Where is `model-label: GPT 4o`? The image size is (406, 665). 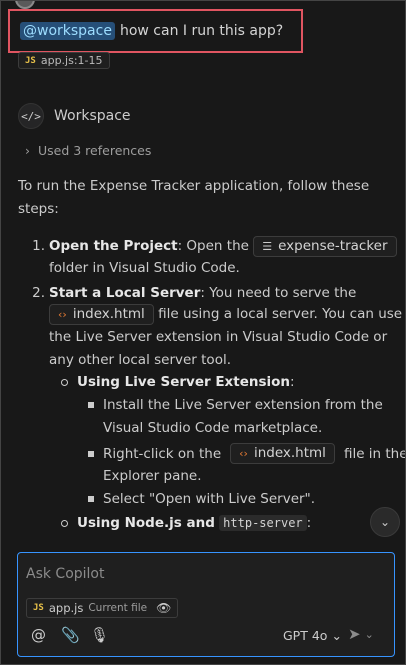
model-label: GPT 4o is located at coordinates (305, 635).